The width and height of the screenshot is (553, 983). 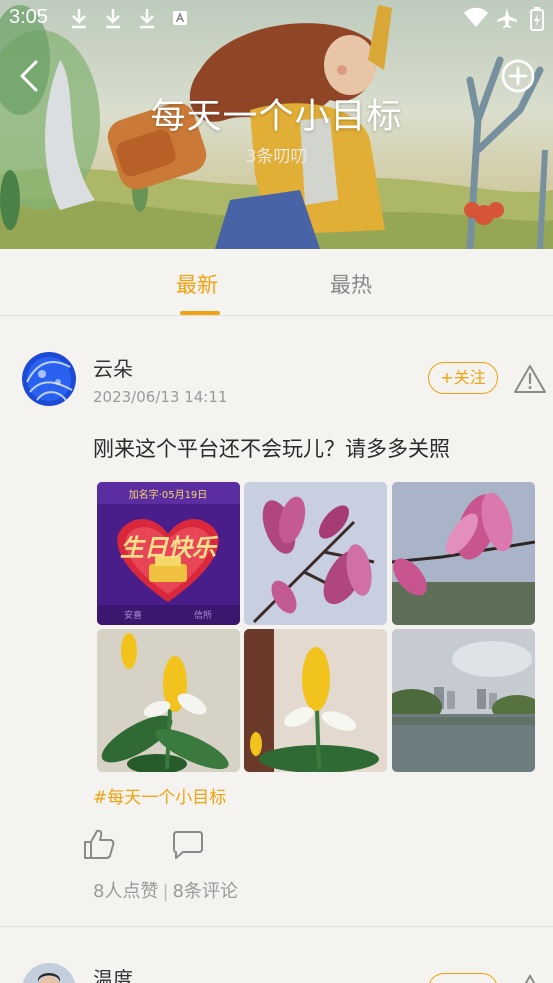 I want to click on post-body-text: 刚来这个平台还不会玩儿？请多多关照, so click(x=271, y=449).